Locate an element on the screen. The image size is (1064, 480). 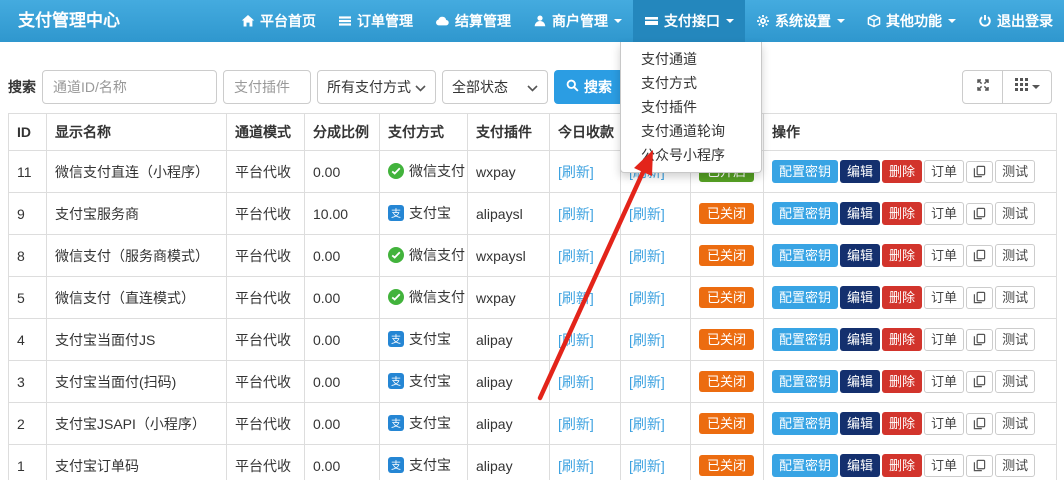
columns-button is located at coordinates (1027, 87).